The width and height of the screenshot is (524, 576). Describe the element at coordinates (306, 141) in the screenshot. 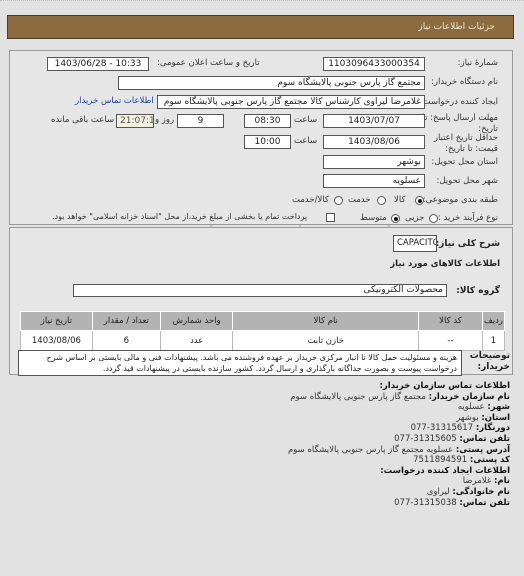

I see `validity-time-label: ساعت` at that location.